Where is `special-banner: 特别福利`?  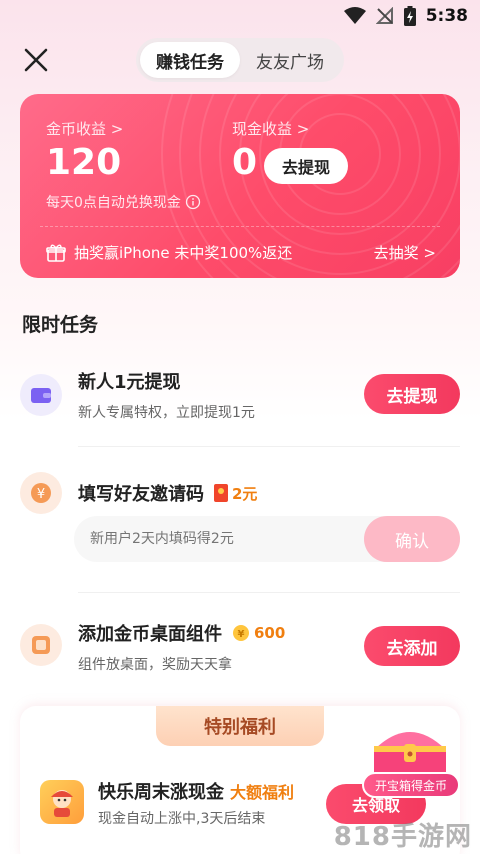 special-banner: 特别福利 is located at coordinates (240, 726).